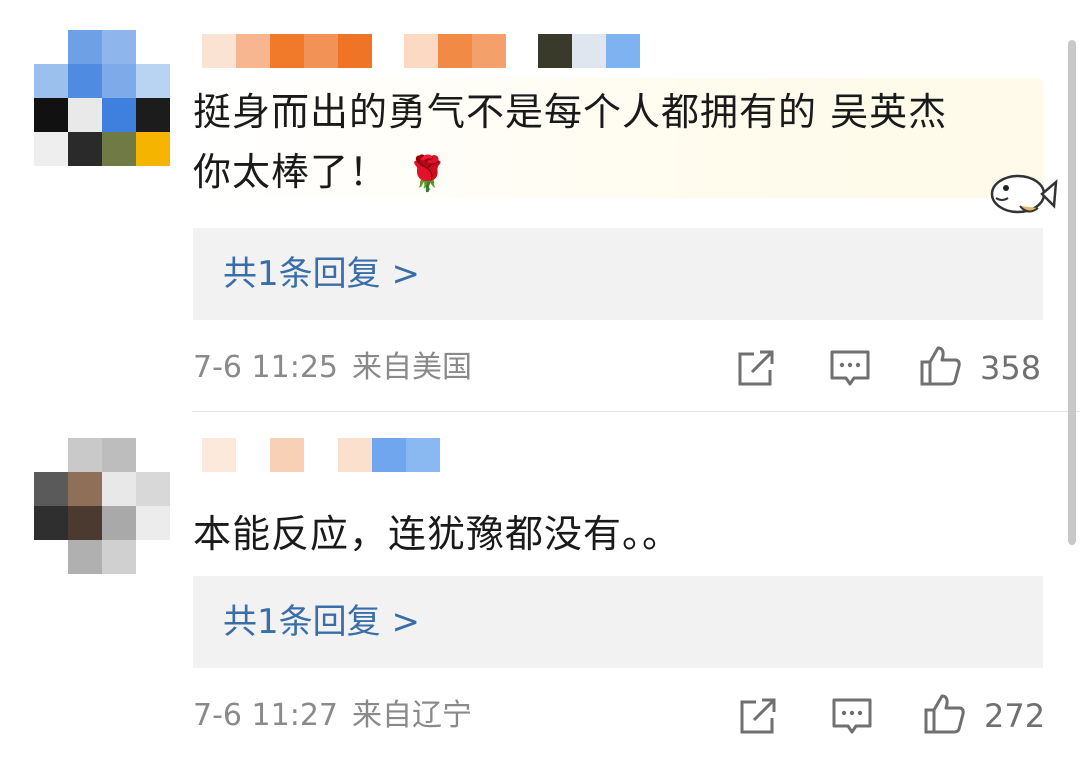 Image resolution: width=1080 pixels, height=782 pixels. What do you see at coordinates (437, 534) in the screenshot?
I see `comment-text-line-1: 本能反应，连犹豫都没有。。` at bounding box center [437, 534].